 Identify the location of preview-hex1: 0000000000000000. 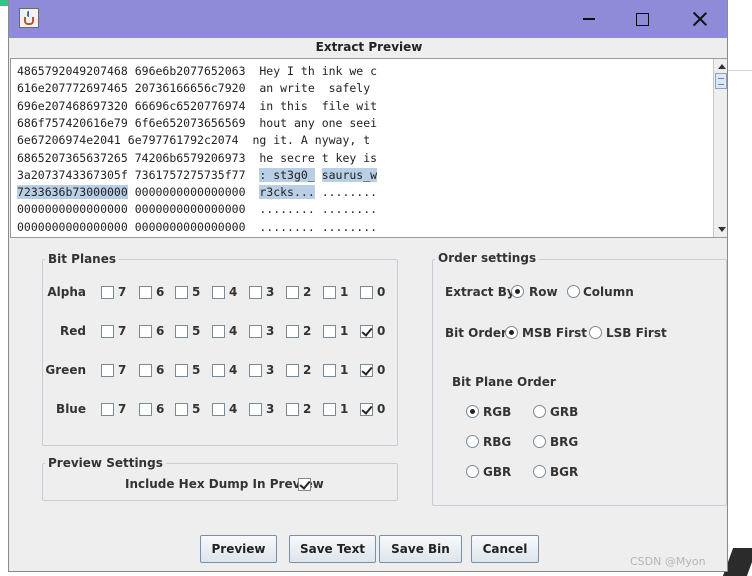
(72, 226).